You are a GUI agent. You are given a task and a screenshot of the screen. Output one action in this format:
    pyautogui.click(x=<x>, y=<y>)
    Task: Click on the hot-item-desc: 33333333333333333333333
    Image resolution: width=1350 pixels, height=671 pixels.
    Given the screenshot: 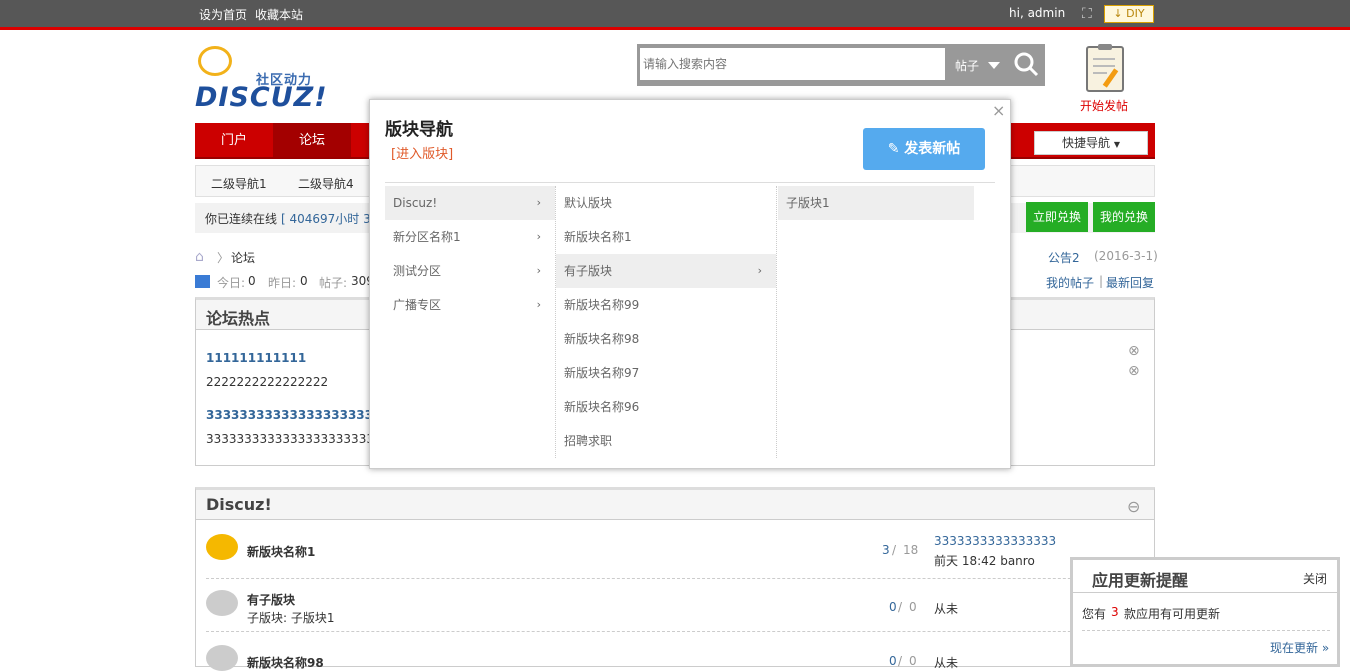 What is the action you would take?
    pyautogui.click(x=294, y=439)
    